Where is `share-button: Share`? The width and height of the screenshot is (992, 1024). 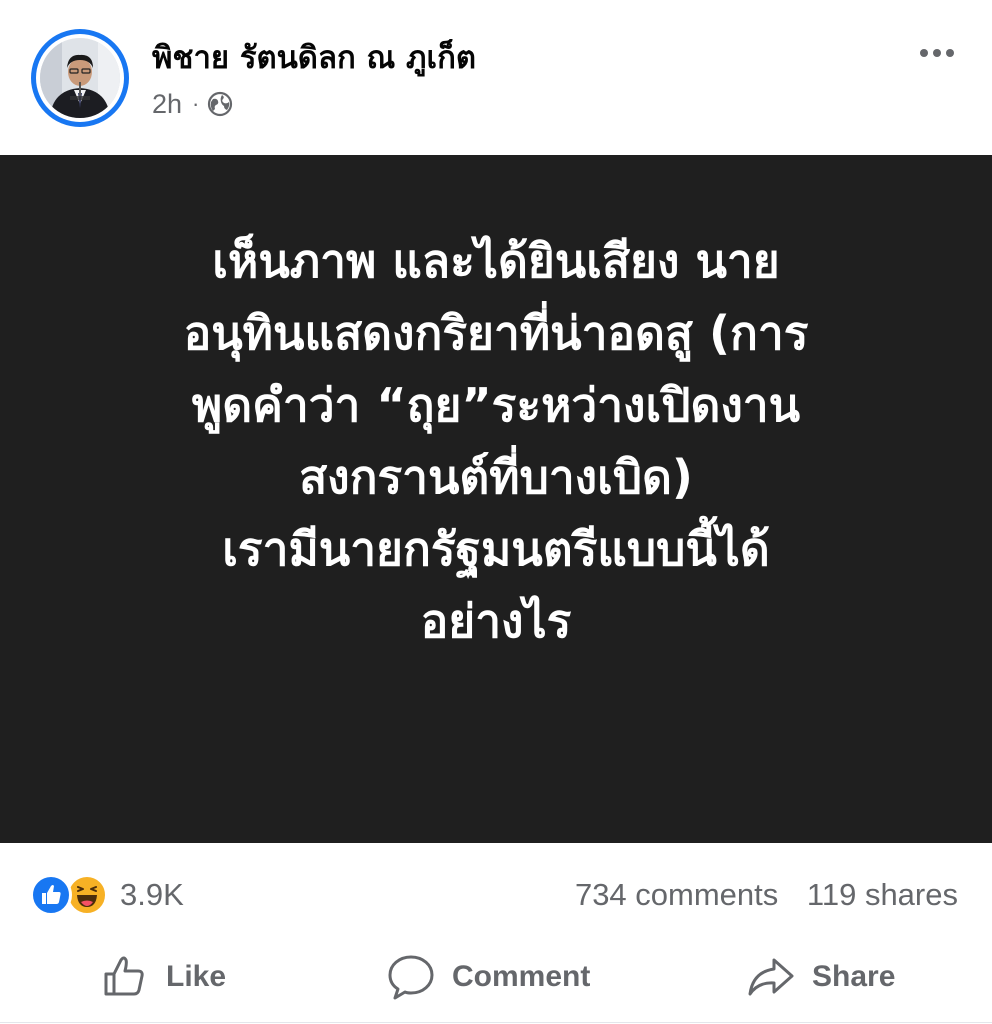
share-button: Share is located at coordinates (820, 977).